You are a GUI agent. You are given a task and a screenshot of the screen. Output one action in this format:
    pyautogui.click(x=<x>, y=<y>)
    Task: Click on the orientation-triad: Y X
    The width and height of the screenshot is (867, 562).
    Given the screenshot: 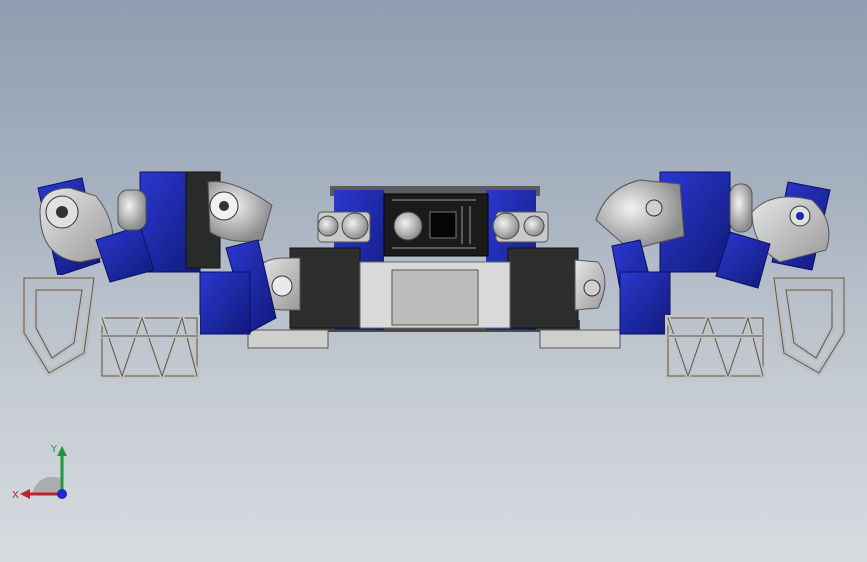 What is the action you would take?
    pyautogui.click(x=39, y=472)
    